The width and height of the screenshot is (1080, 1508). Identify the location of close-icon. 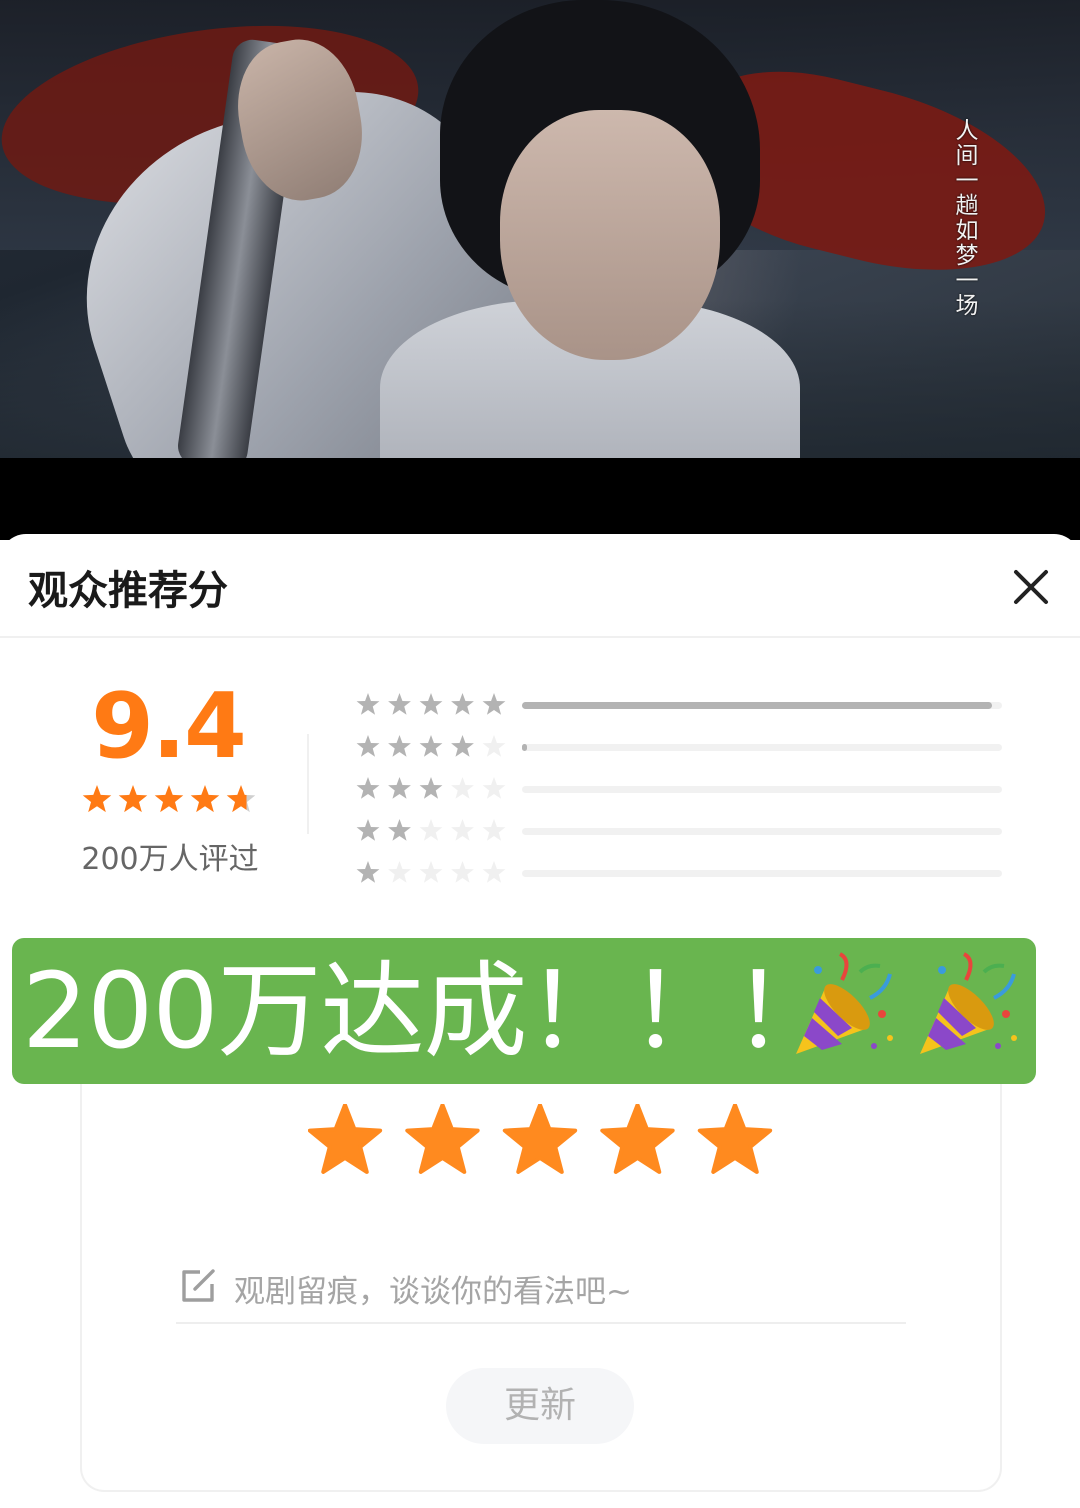
(1031, 587).